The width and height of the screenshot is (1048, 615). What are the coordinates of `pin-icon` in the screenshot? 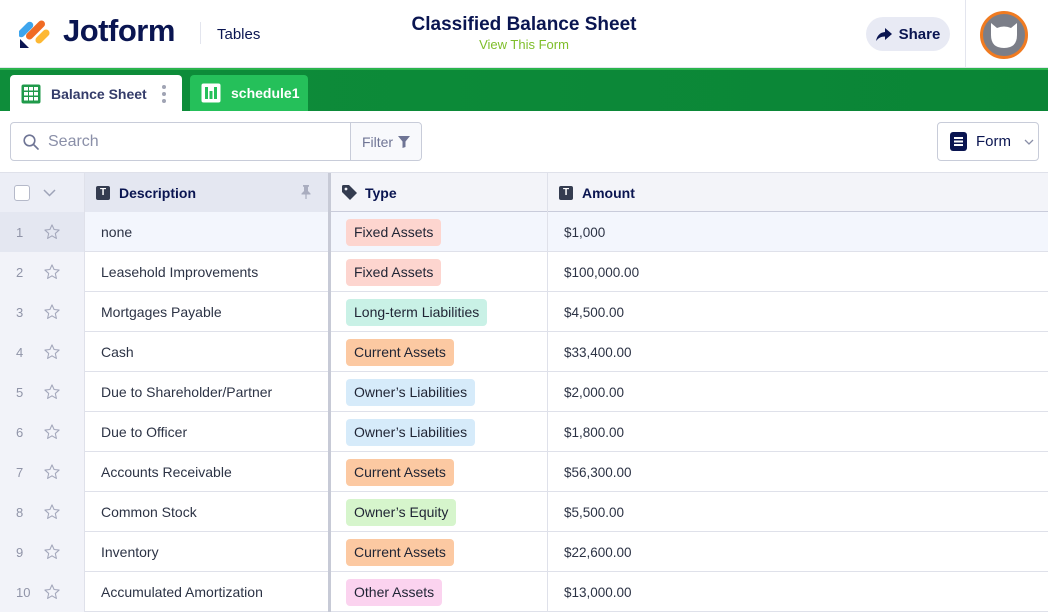 It's located at (306, 192).